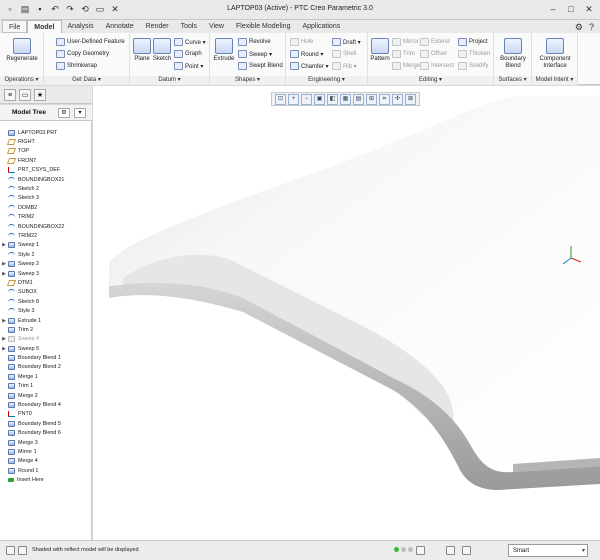  What do you see at coordinates (45, 310) in the screenshot?
I see `tree-item: Style 3` at bounding box center [45, 310].